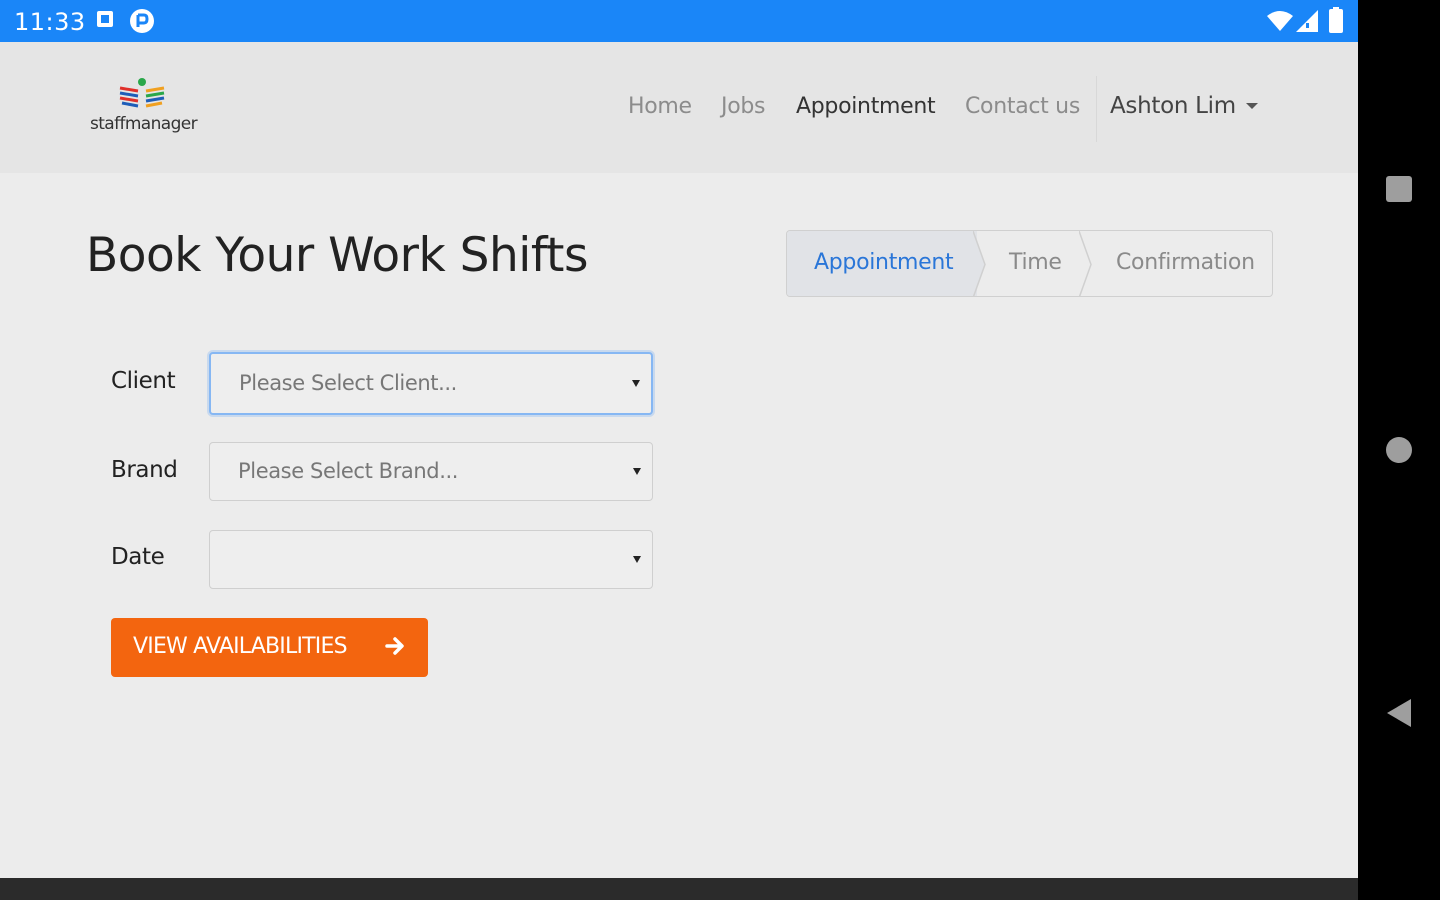 The image size is (1440, 900). I want to click on battery-icon, so click(1336, 20).